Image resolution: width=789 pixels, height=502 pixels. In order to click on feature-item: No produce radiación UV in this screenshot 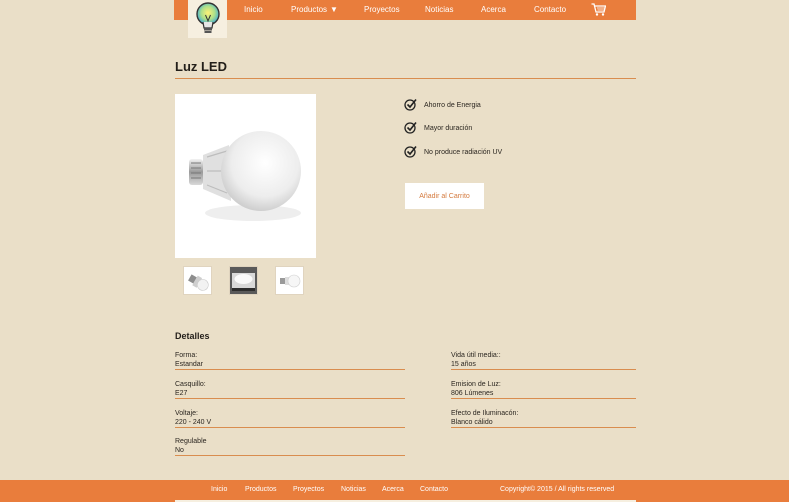, I will do `click(453, 151)`.